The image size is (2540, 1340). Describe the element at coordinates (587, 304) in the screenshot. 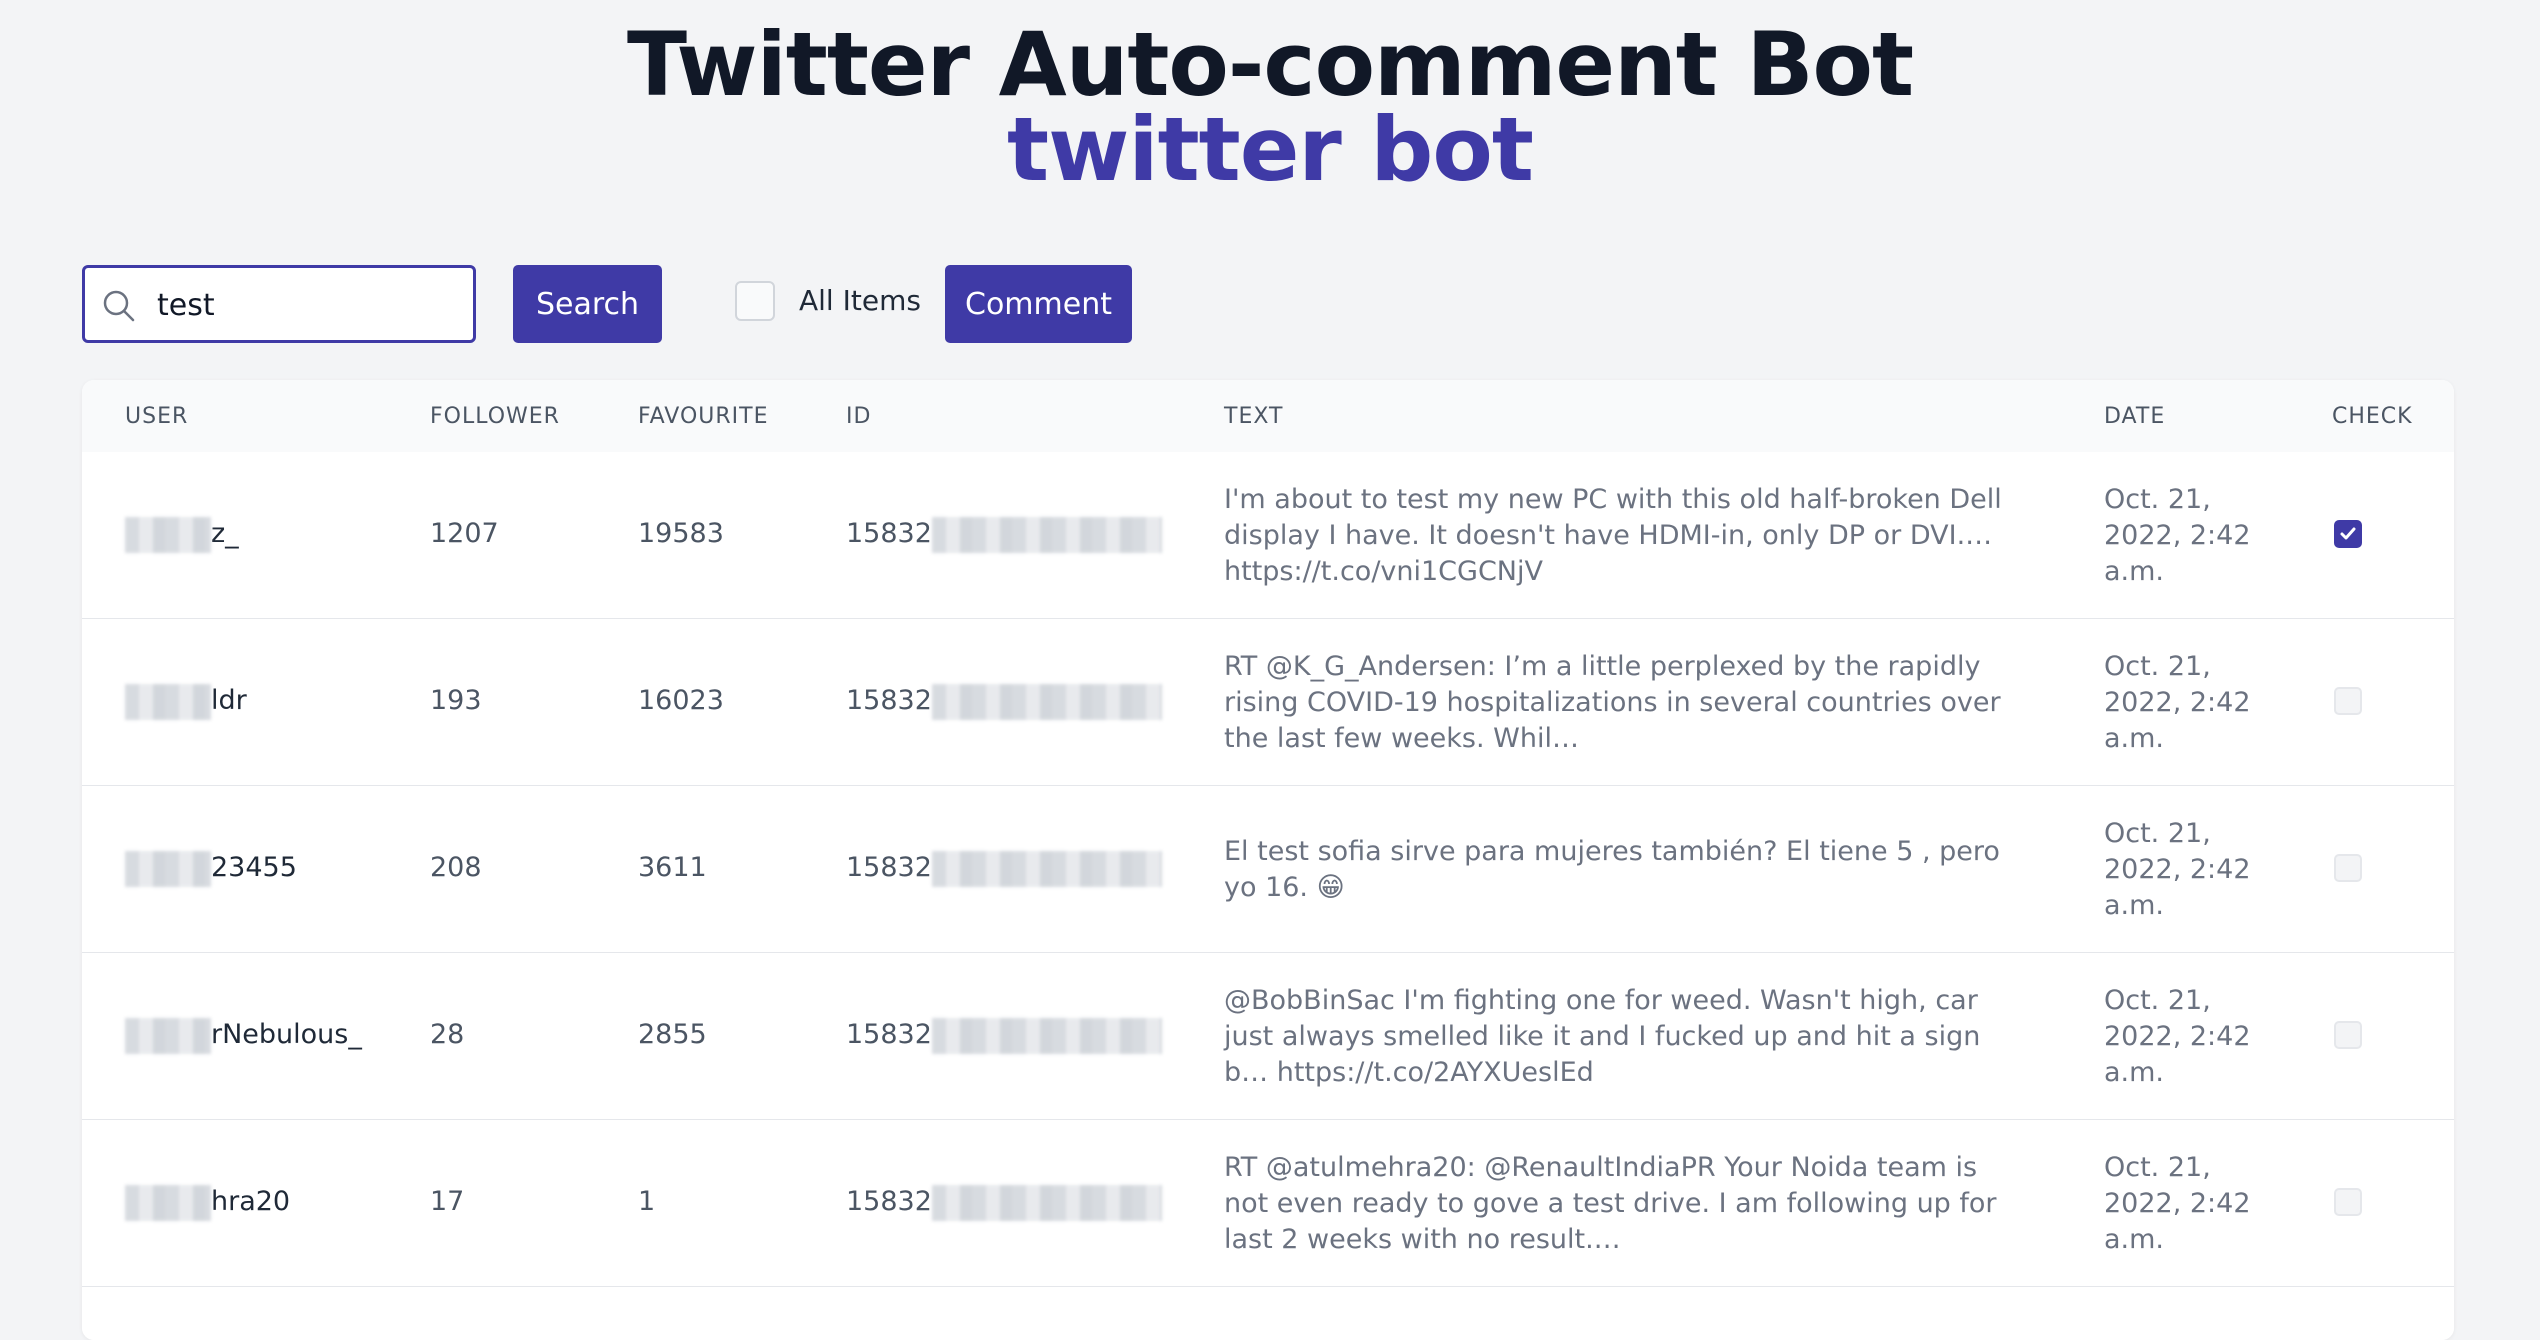

I see `search-button: Search` at that location.